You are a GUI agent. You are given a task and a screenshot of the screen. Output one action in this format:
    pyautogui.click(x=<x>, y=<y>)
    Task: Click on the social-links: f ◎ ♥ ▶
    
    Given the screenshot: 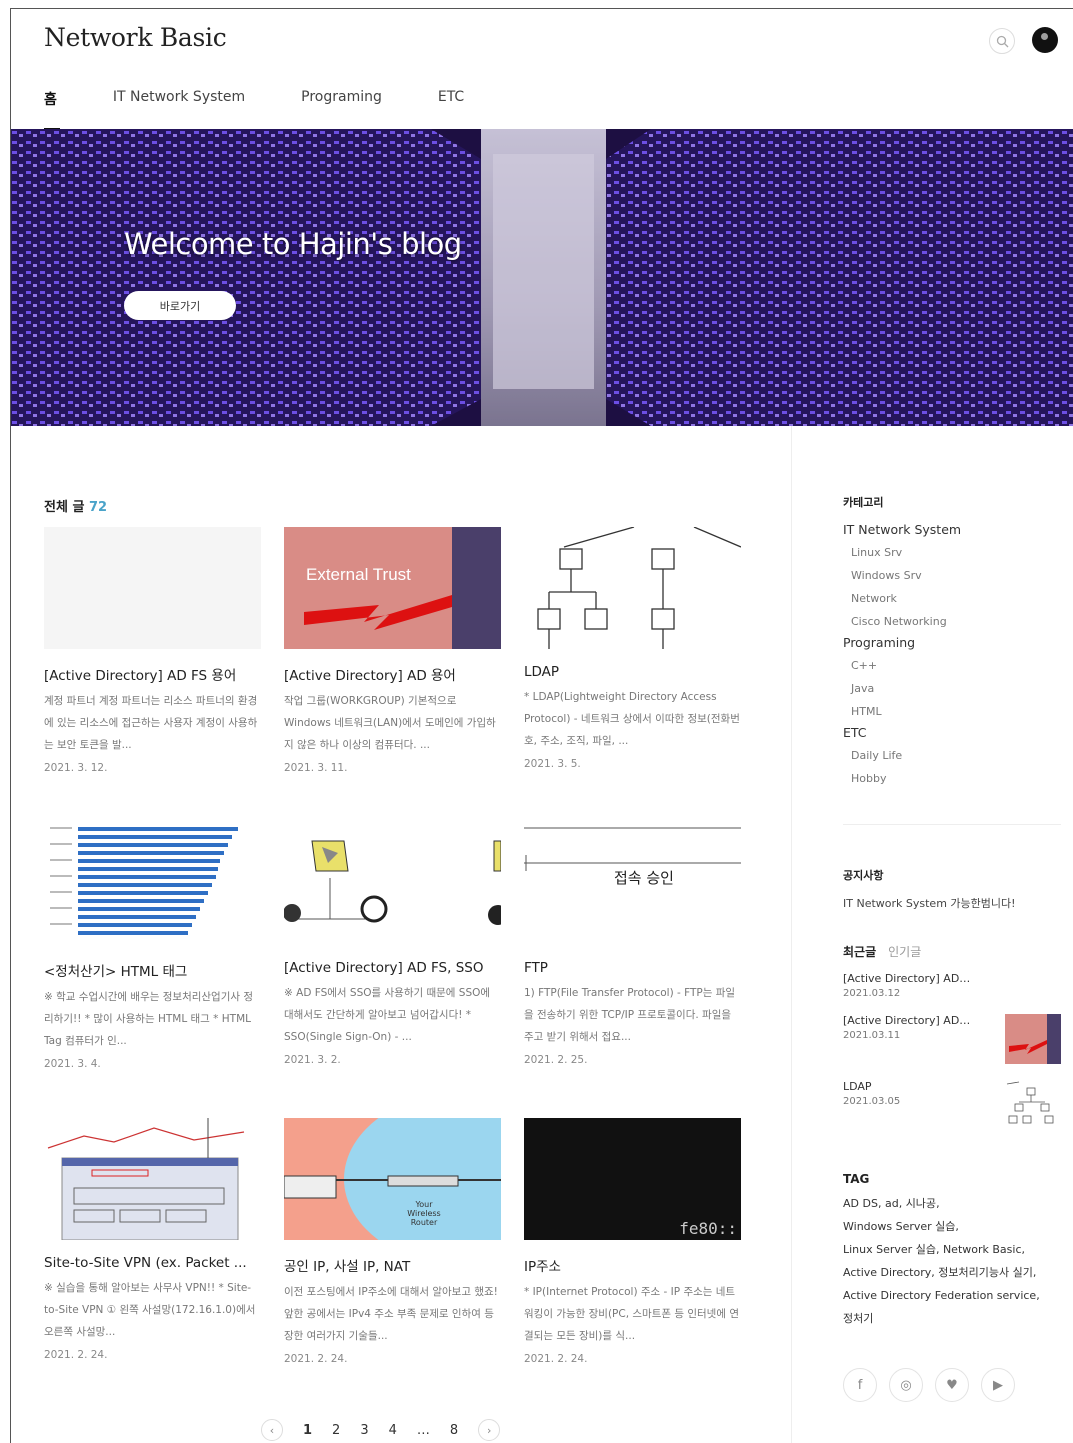 What is the action you would take?
    pyautogui.click(x=953, y=1385)
    